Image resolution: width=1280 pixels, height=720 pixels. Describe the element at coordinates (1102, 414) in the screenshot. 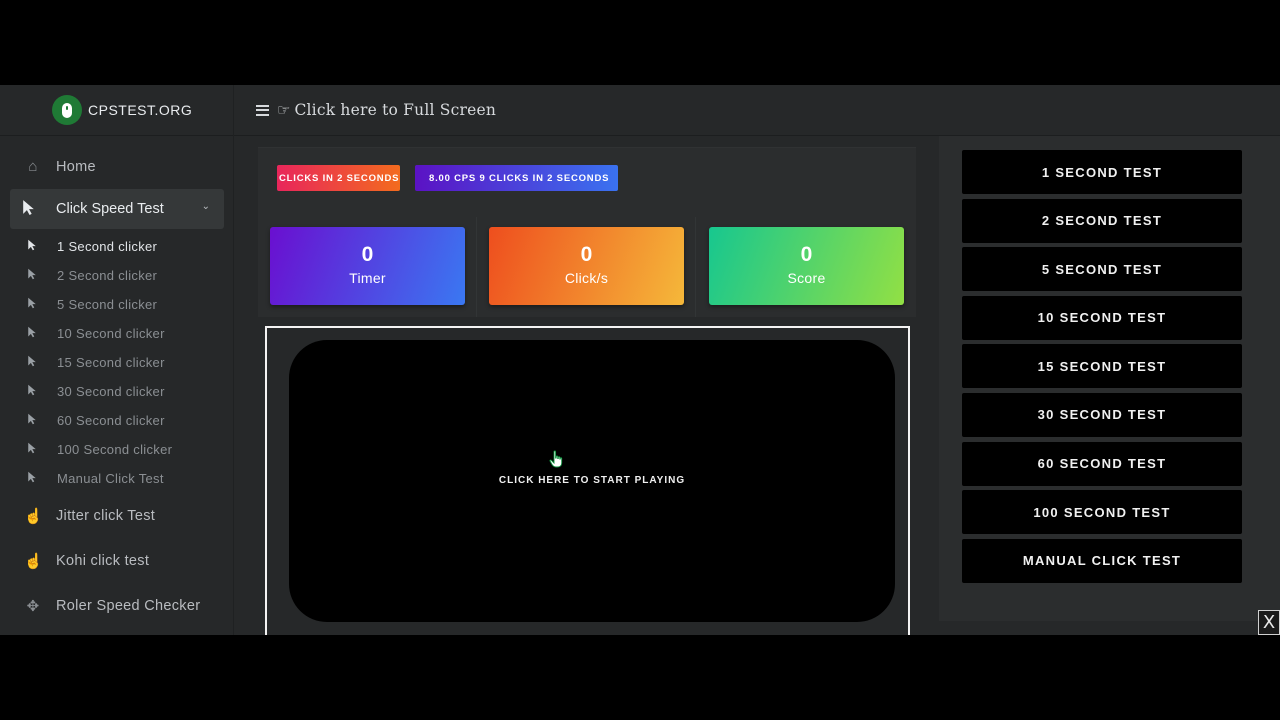

I see `test-button-30-second: 30 SECOND TEST` at that location.